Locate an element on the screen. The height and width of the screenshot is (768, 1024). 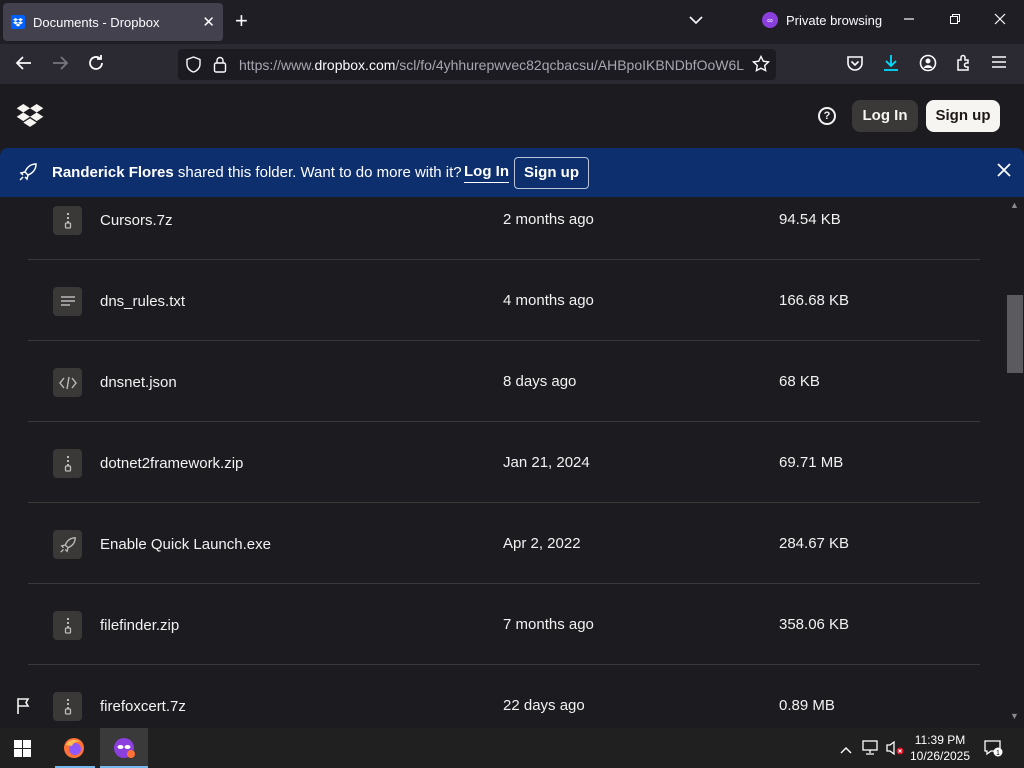
file-name: dnsnet.json is located at coordinates (138, 382).